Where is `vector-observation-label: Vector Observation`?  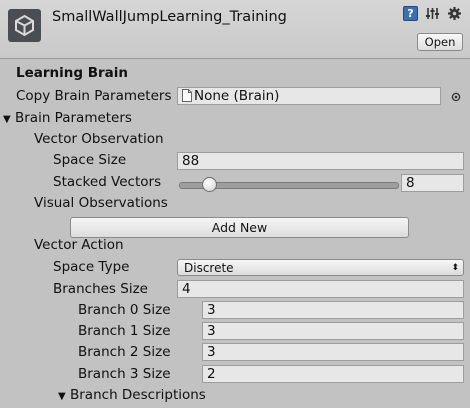 vector-observation-label: Vector Observation is located at coordinates (99, 139).